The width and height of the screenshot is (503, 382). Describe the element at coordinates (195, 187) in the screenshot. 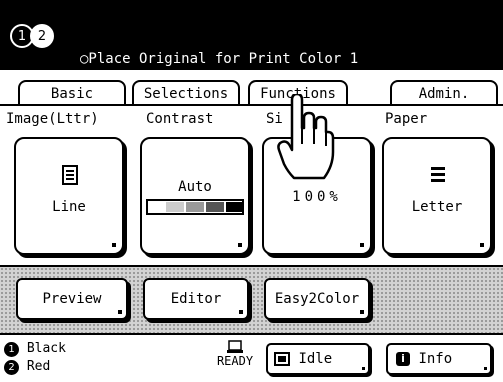

I see `contrast-value: Auto` at that location.